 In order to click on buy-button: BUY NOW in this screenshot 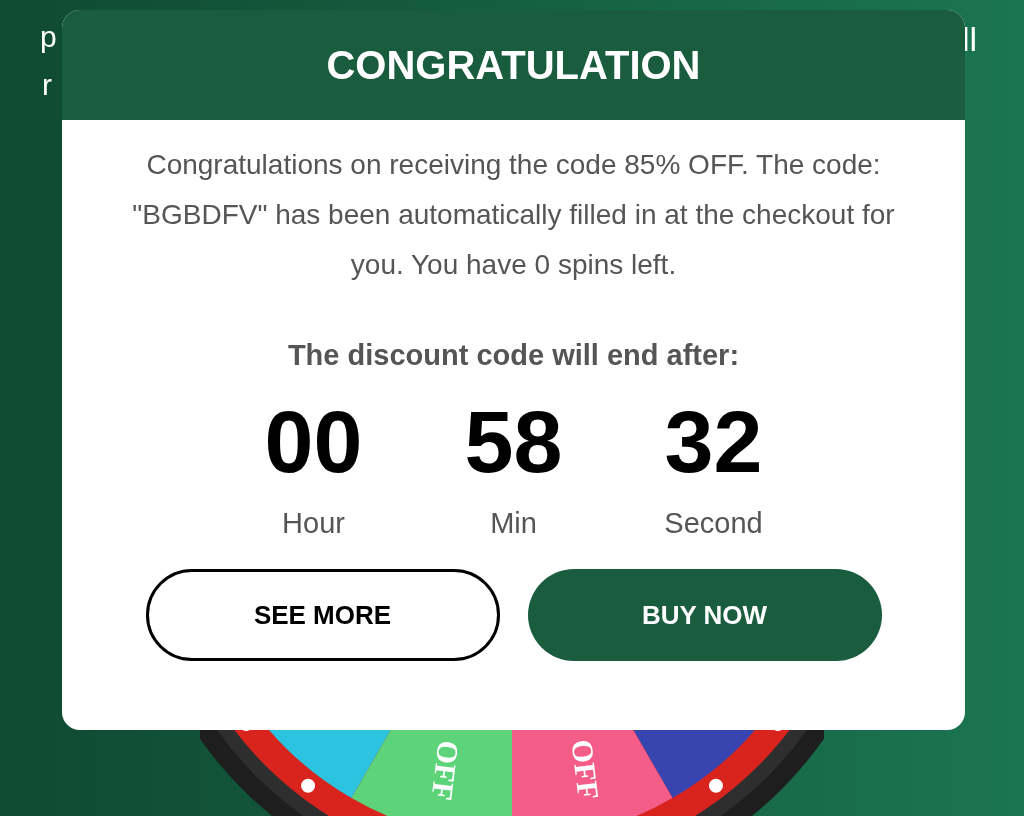, I will do `click(704, 615)`.